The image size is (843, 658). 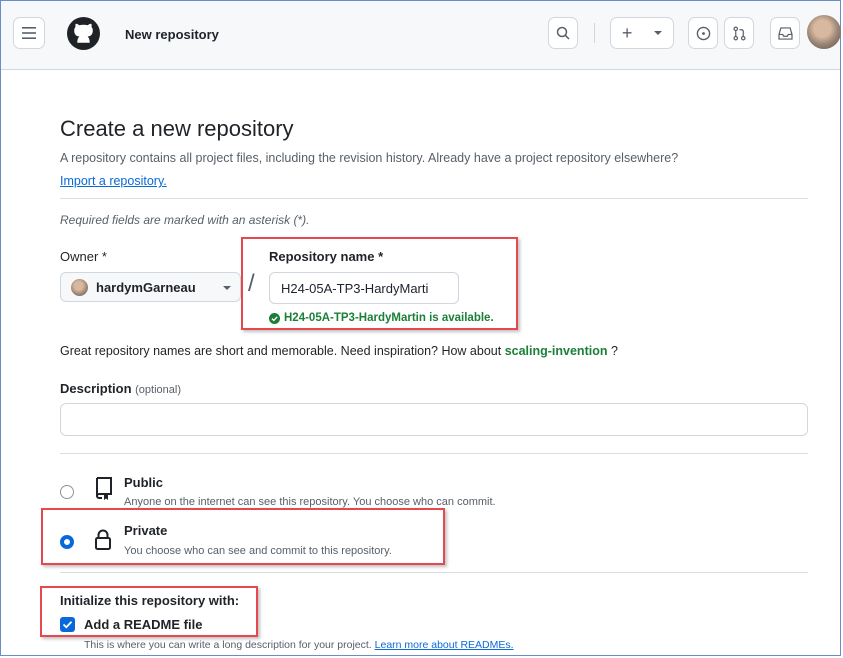 What do you see at coordinates (158, 390) in the screenshot?
I see `description-optional: (optional)` at bounding box center [158, 390].